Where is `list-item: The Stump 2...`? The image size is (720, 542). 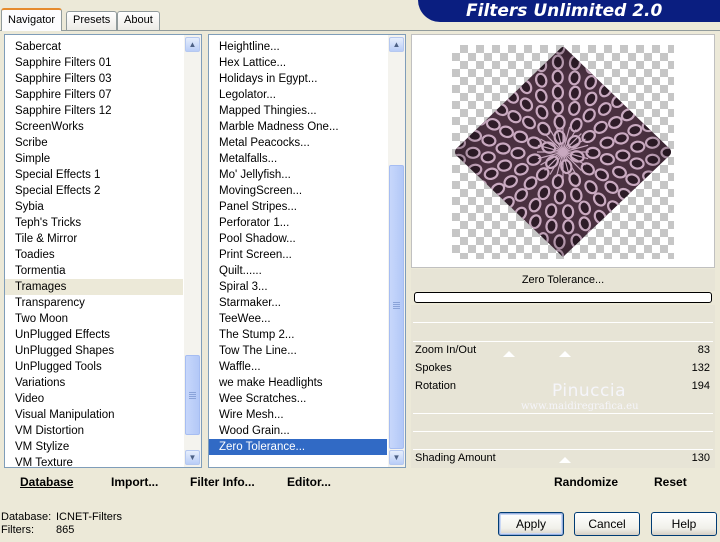
list-item: The Stump 2... is located at coordinates (298, 335).